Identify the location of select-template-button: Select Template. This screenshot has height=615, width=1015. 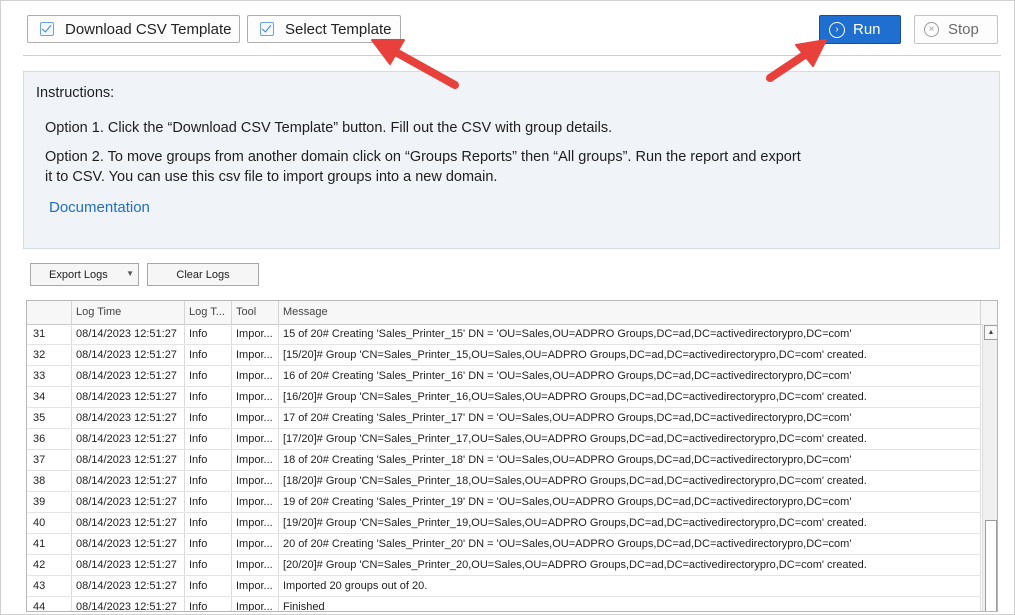
(324, 29).